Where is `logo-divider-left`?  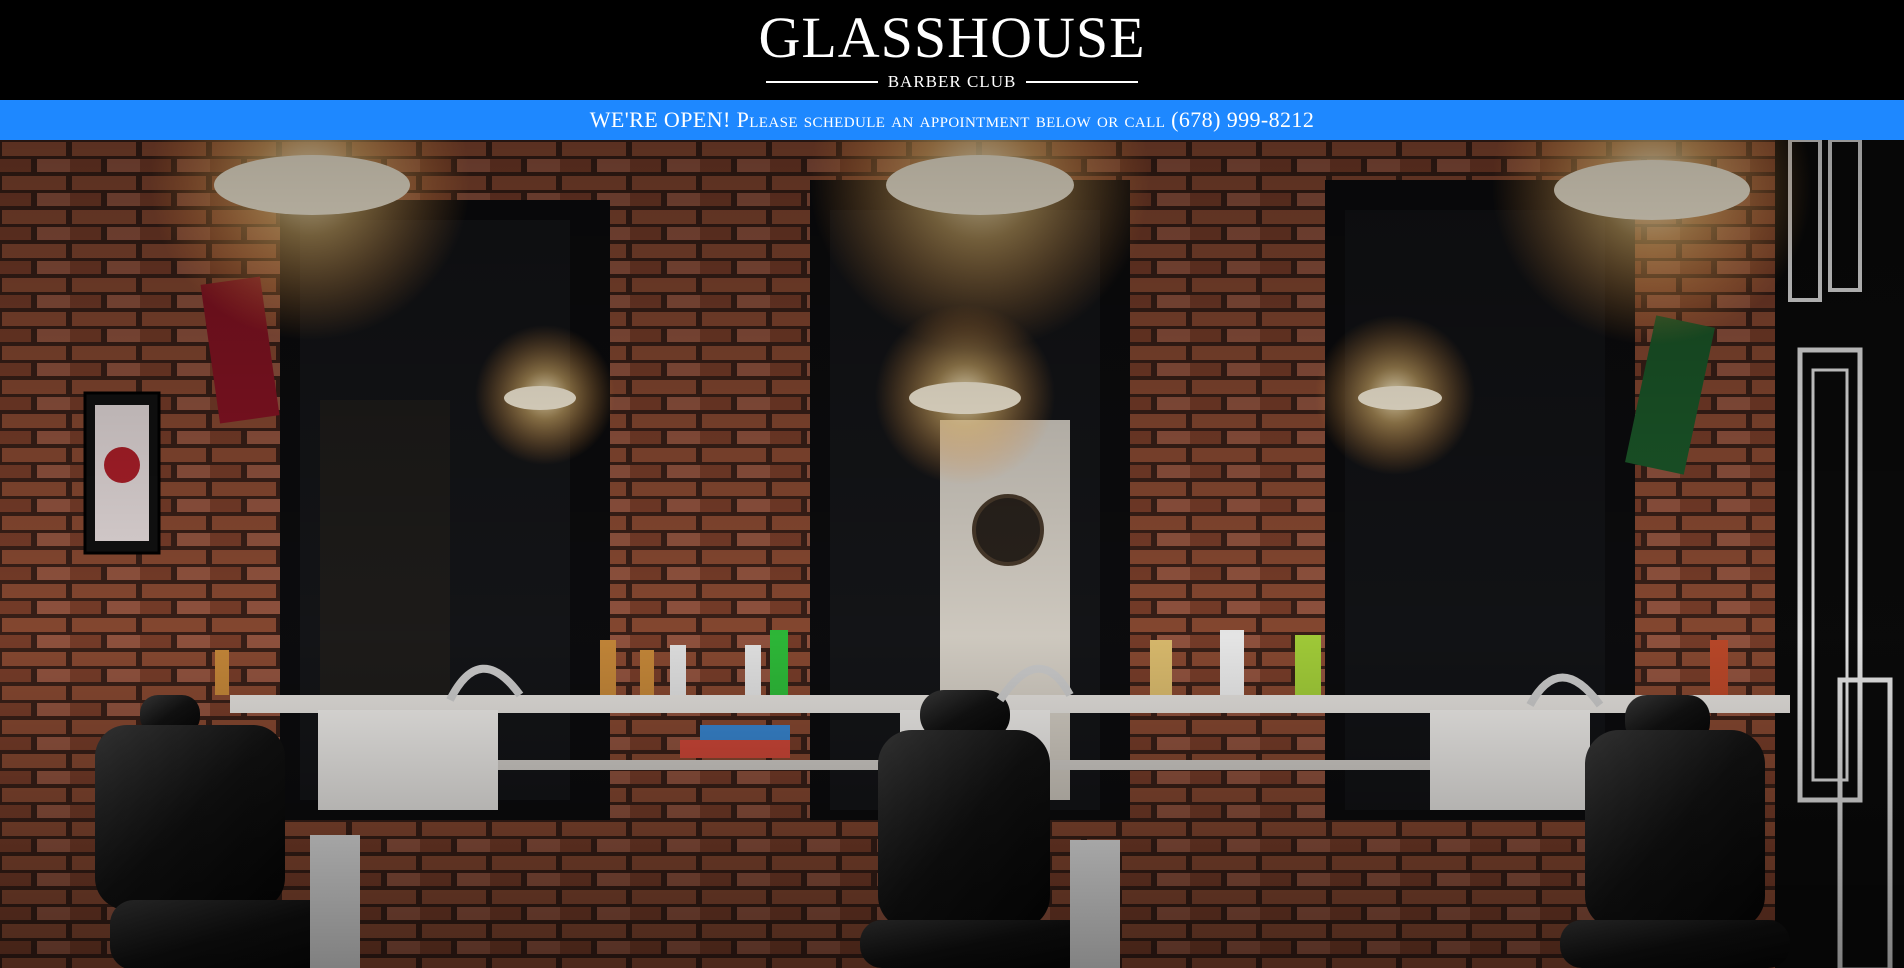 logo-divider-left is located at coordinates (822, 82).